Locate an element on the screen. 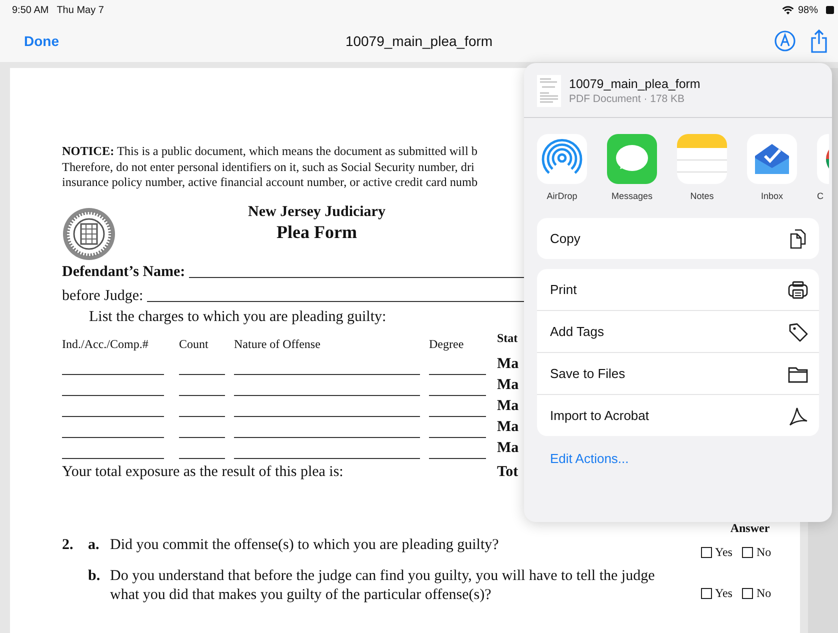 The width and height of the screenshot is (838, 633). notice-text: Therefore, do not enter personal identifiers on it, such as Social Security number, dri is located at coordinates (269, 167).